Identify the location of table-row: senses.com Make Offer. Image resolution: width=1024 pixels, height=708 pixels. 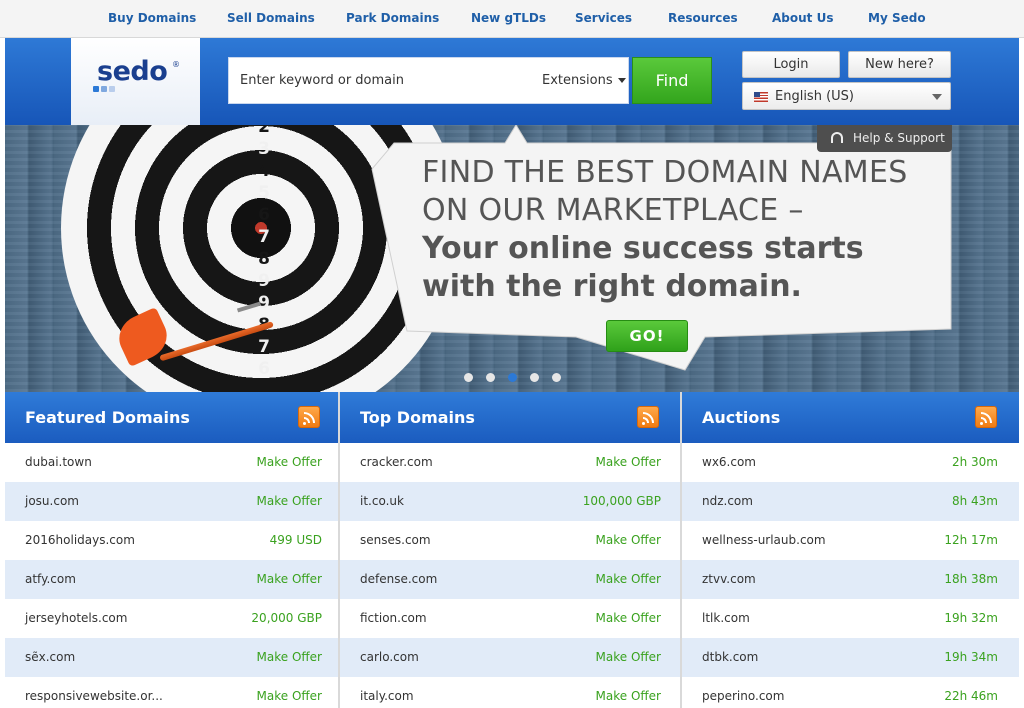
(510, 540).